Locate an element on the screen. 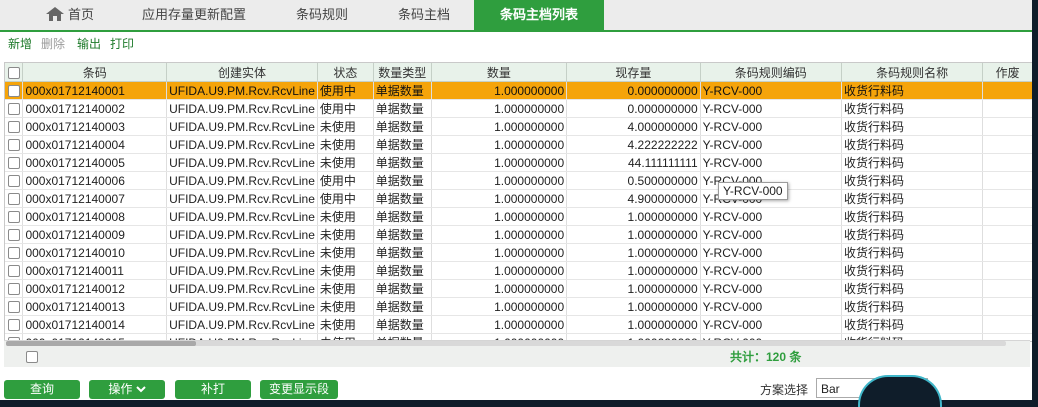  tab-stock-update-config: 应用存量更新配置 is located at coordinates (194, 15).